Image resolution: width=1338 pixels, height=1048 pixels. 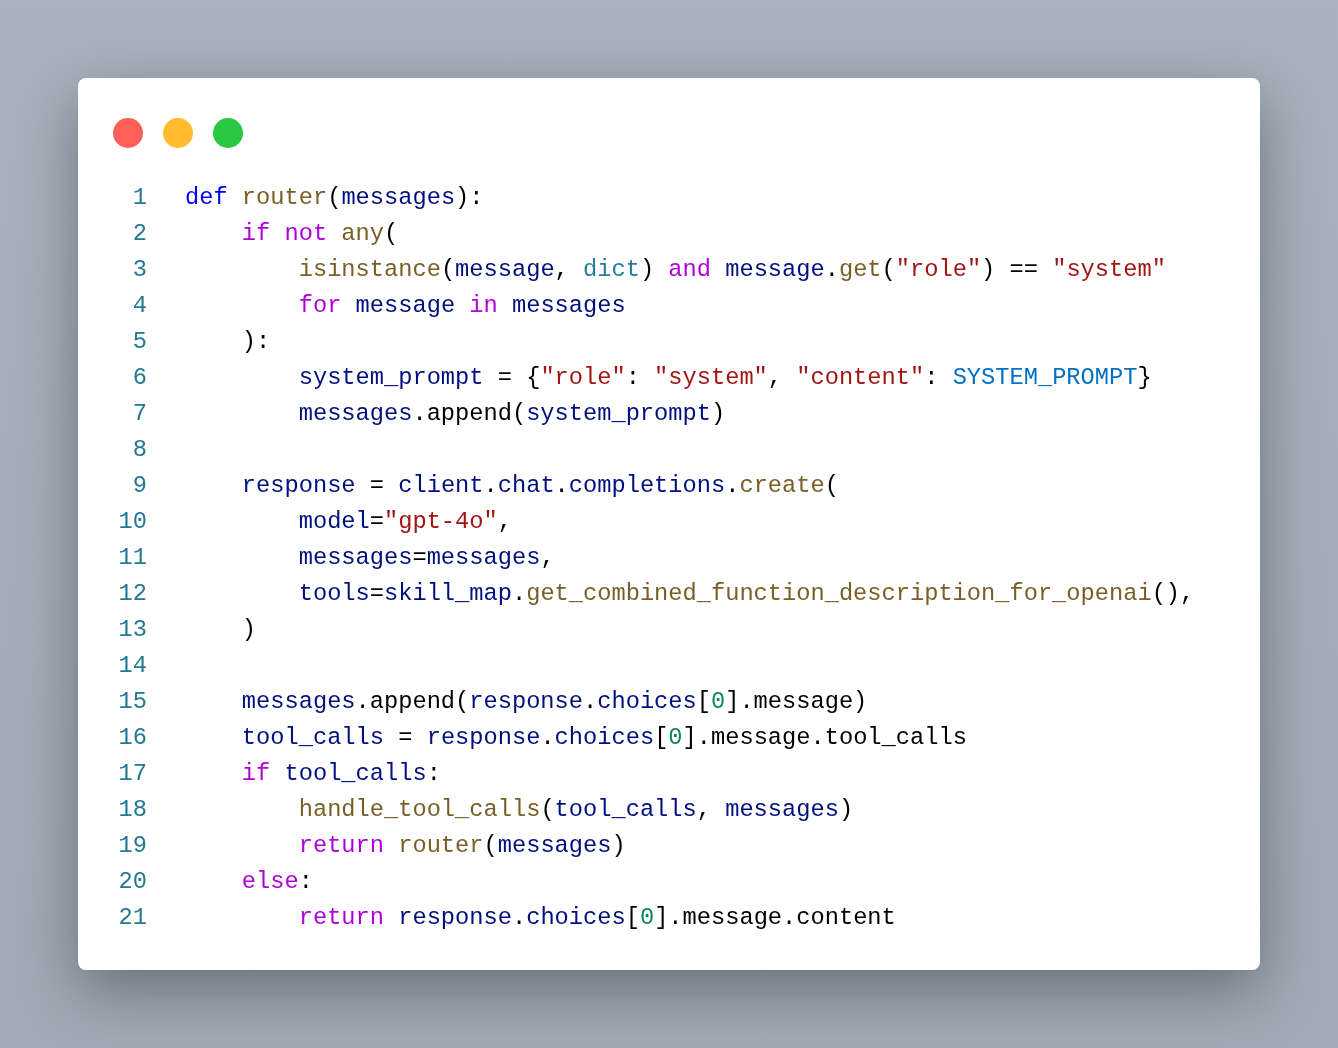 I want to click on line-number: 16, so click(x=132, y=738).